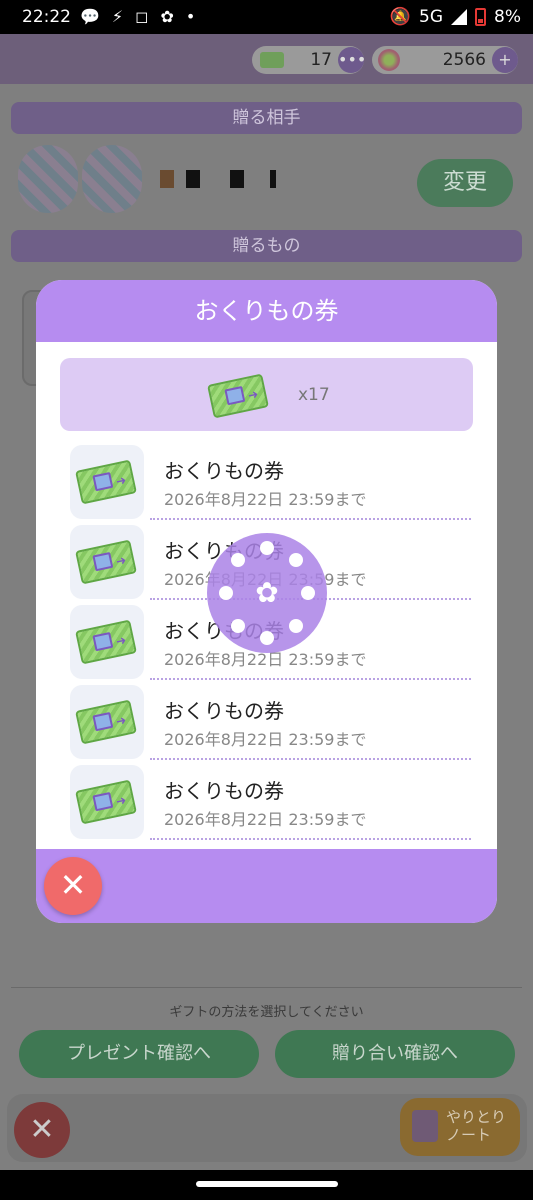 The height and width of the screenshot is (1200, 533). Describe the element at coordinates (321, 60) in the screenshot. I see `ticket-count: 17` at that location.